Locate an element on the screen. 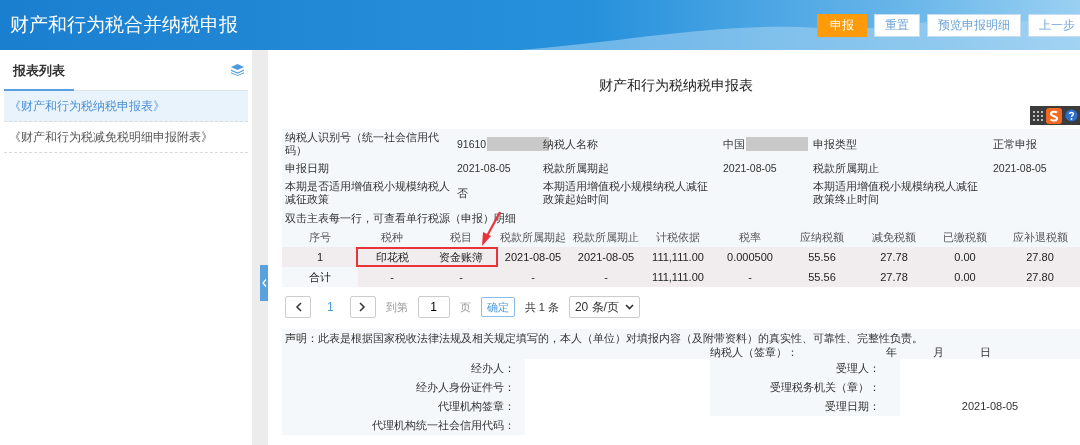 This screenshot has height=445, width=1080. page-title: 财产和行为税合并纳税申报 is located at coordinates (124, 25).